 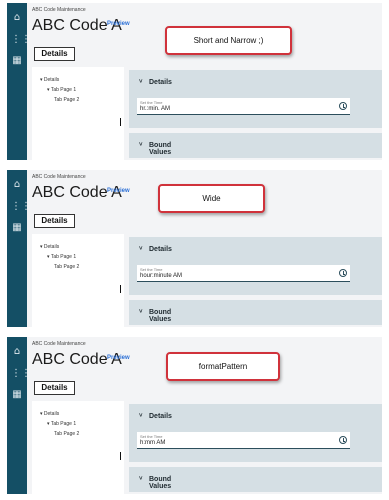 What do you see at coordinates (243, 440) in the screenshot?
I see `time-field: Set the Time h:mm AM` at bounding box center [243, 440].